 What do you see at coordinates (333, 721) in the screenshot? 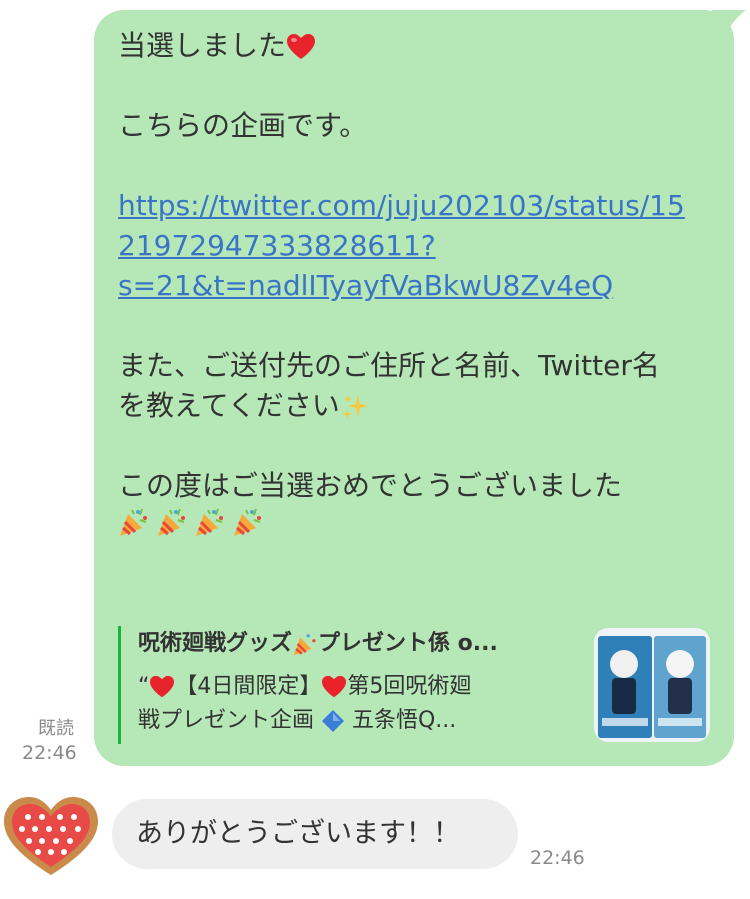
I see `blue-diamond-icon` at bounding box center [333, 721].